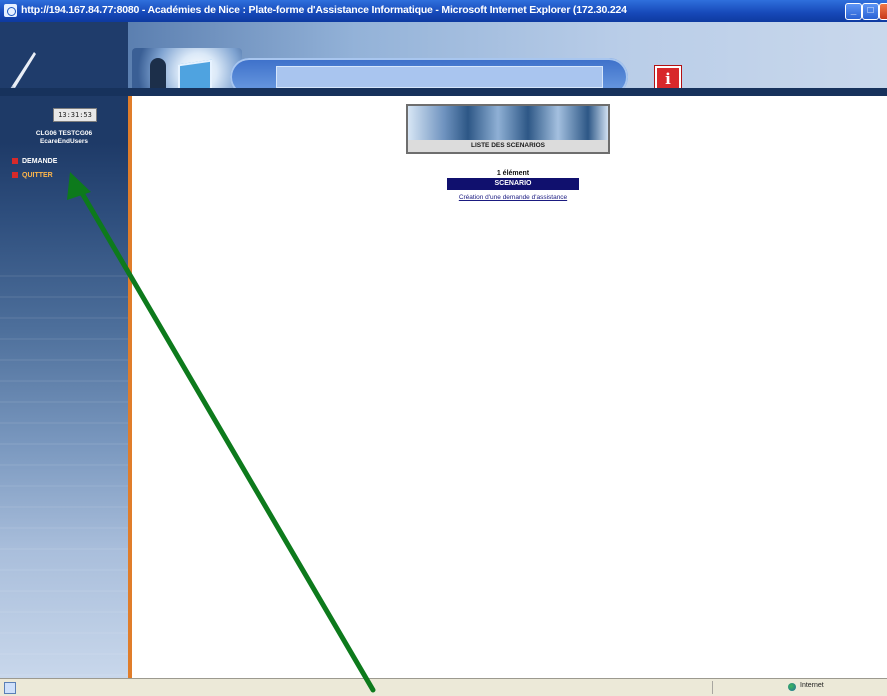  What do you see at coordinates (64, 133) in the screenshot?
I see `user-name: CLG06 TESTCG06` at bounding box center [64, 133].